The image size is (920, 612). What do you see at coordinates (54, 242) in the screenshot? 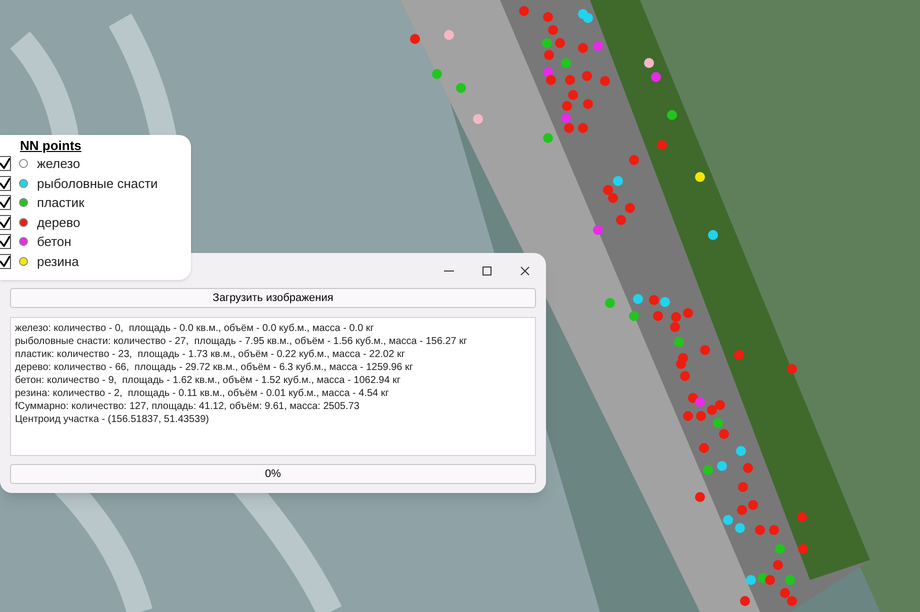
I see `legend-label: бетон` at bounding box center [54, 242].